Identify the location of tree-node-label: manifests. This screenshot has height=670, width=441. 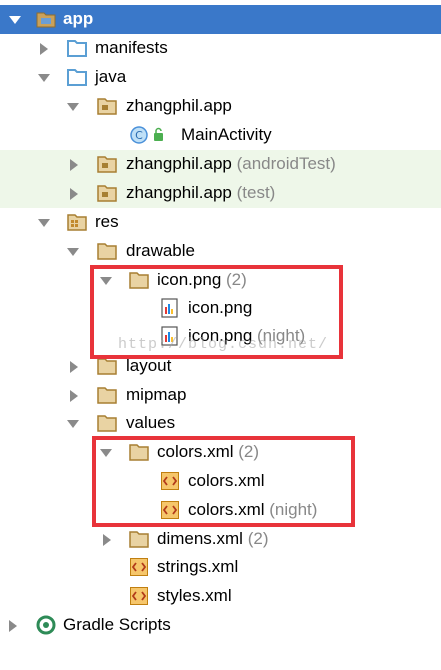
(131, 47).